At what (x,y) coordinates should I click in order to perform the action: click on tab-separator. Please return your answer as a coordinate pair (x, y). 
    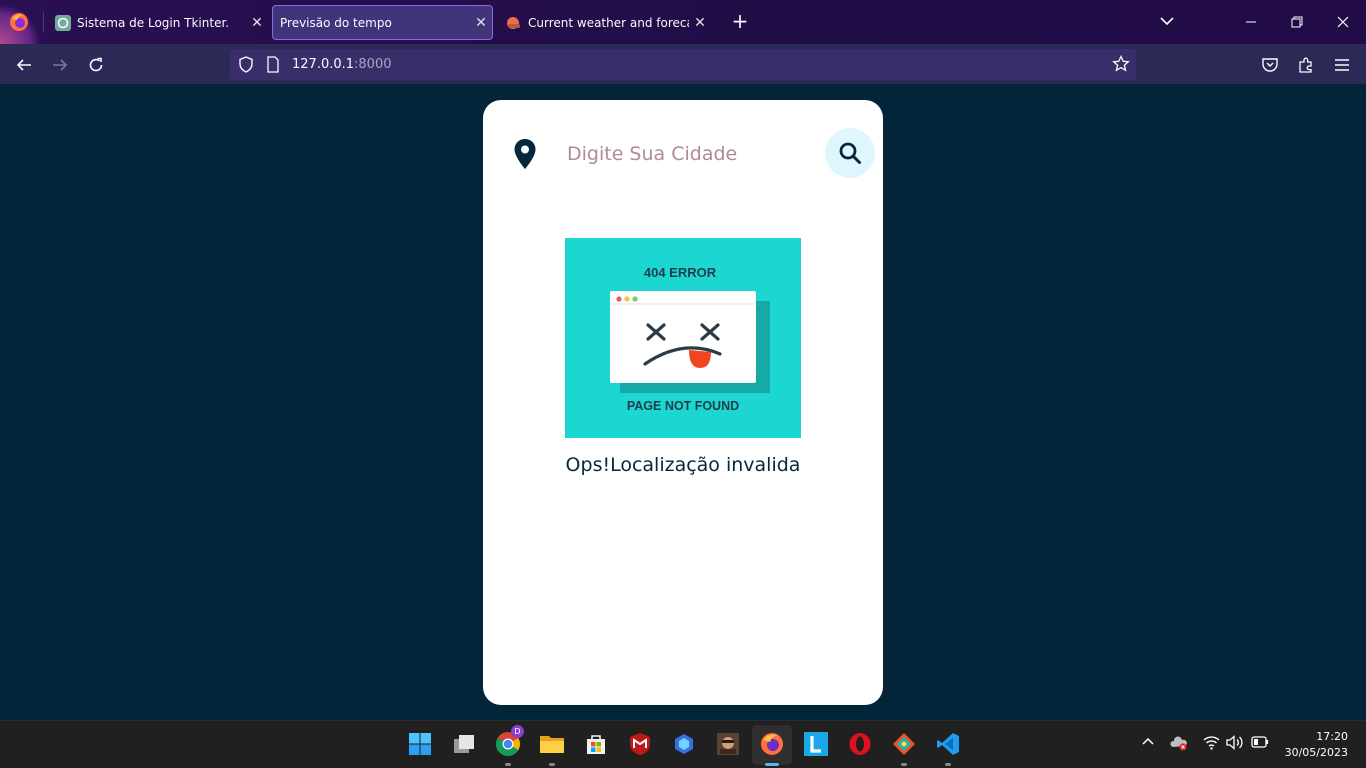
    Looking at the image, I should click on (43, 22).